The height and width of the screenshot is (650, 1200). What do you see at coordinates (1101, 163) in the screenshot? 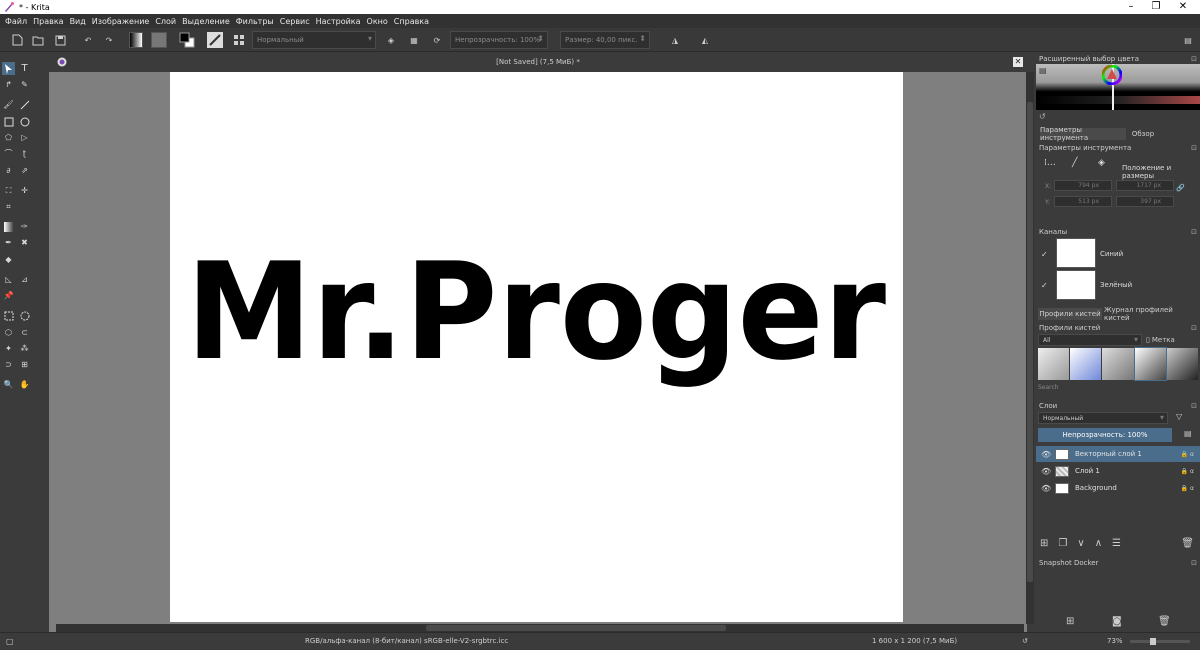
I see `fill-icon: ◈` at bounding box center [1101, 163].